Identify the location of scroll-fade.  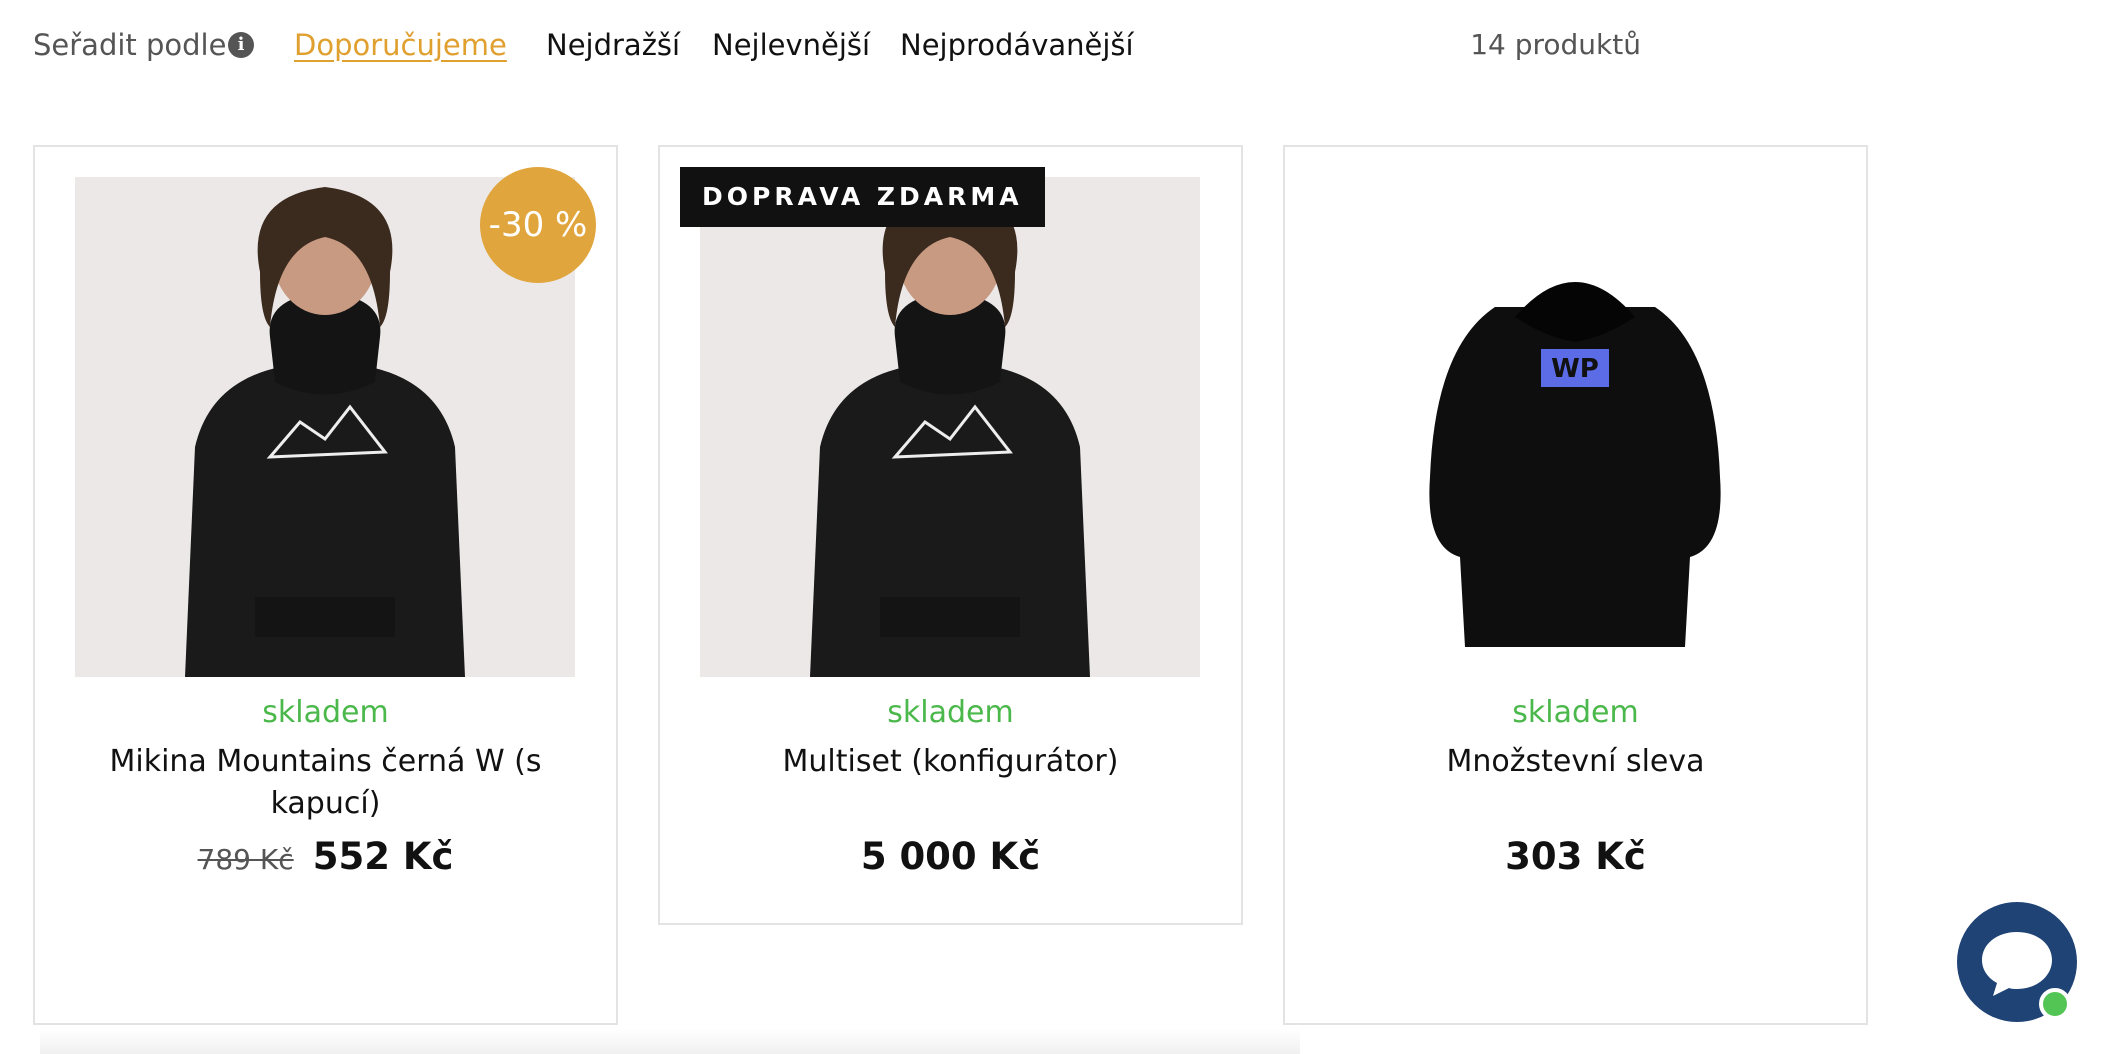
(670, 1041).